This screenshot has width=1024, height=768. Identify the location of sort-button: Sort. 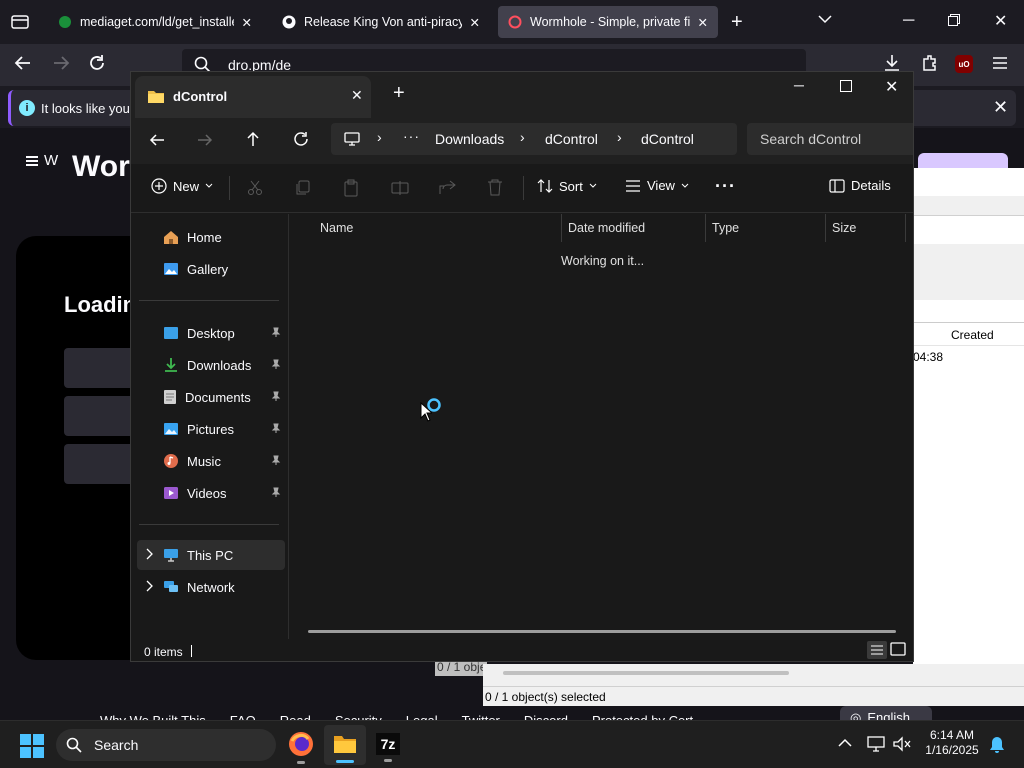
(567, 186).